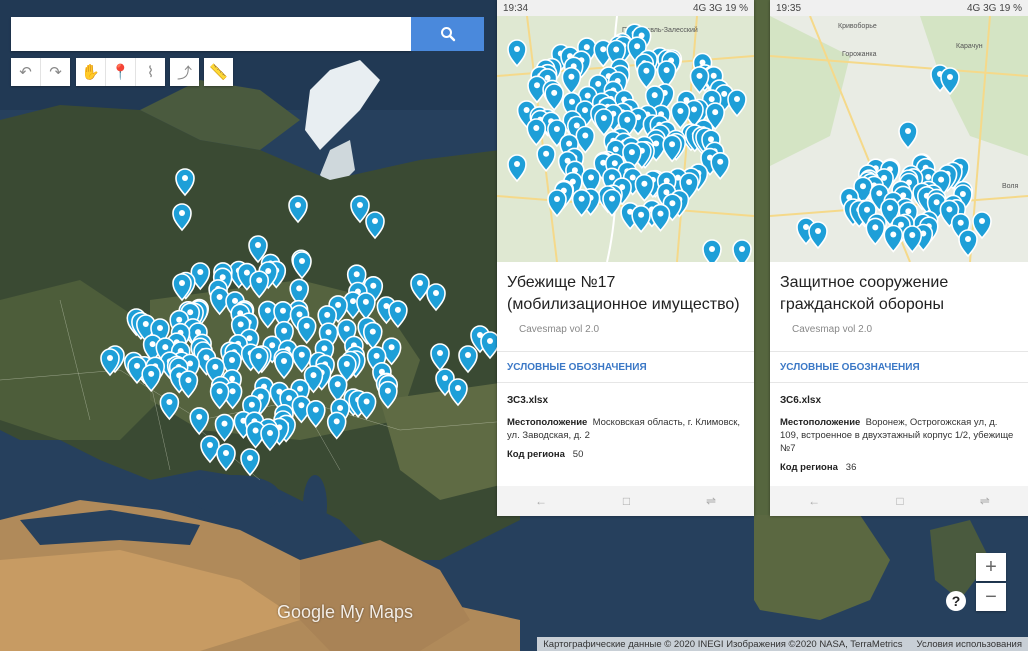 This screenshot has height=651, width=1028. What do you see at coordinates (578, 454) in the screenshot?
I see `region-value: 50` at bounding box center [578, 454].